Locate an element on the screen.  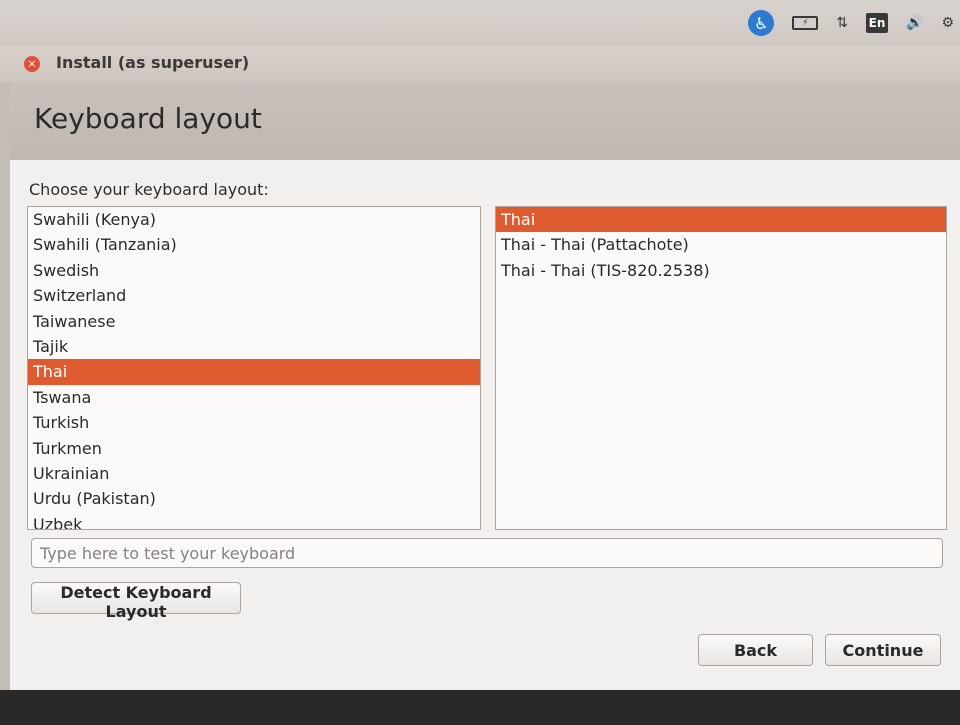
layout-list-item: Taiwanese is located at coordinates (254, 321).